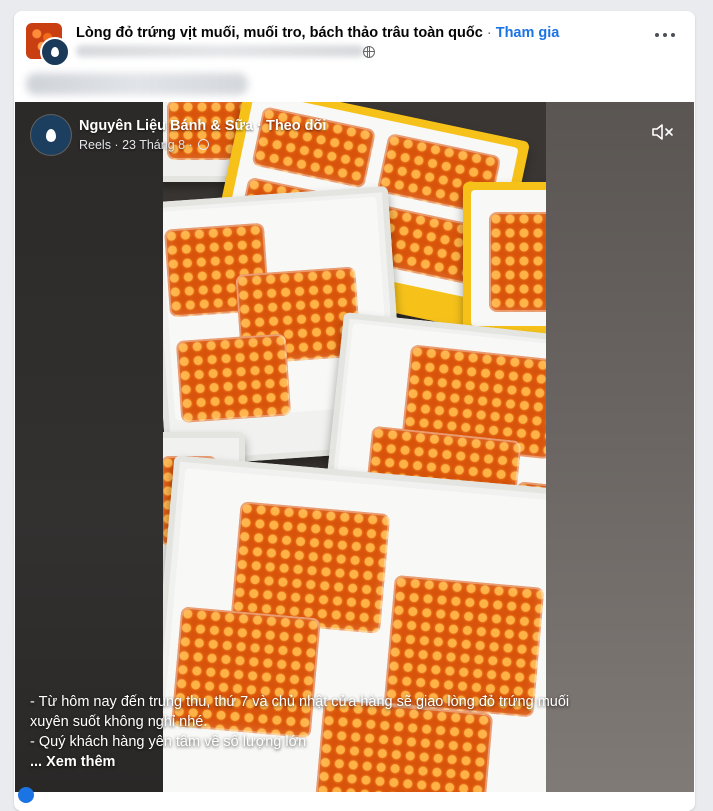  I want to click on reel-meta: Reels · 23 Tháng 8 ·, so click(144, 145).